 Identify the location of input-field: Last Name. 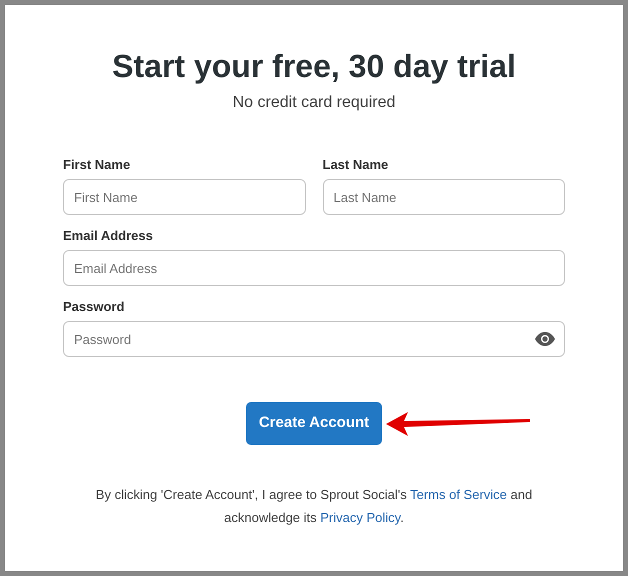
(443, 197).